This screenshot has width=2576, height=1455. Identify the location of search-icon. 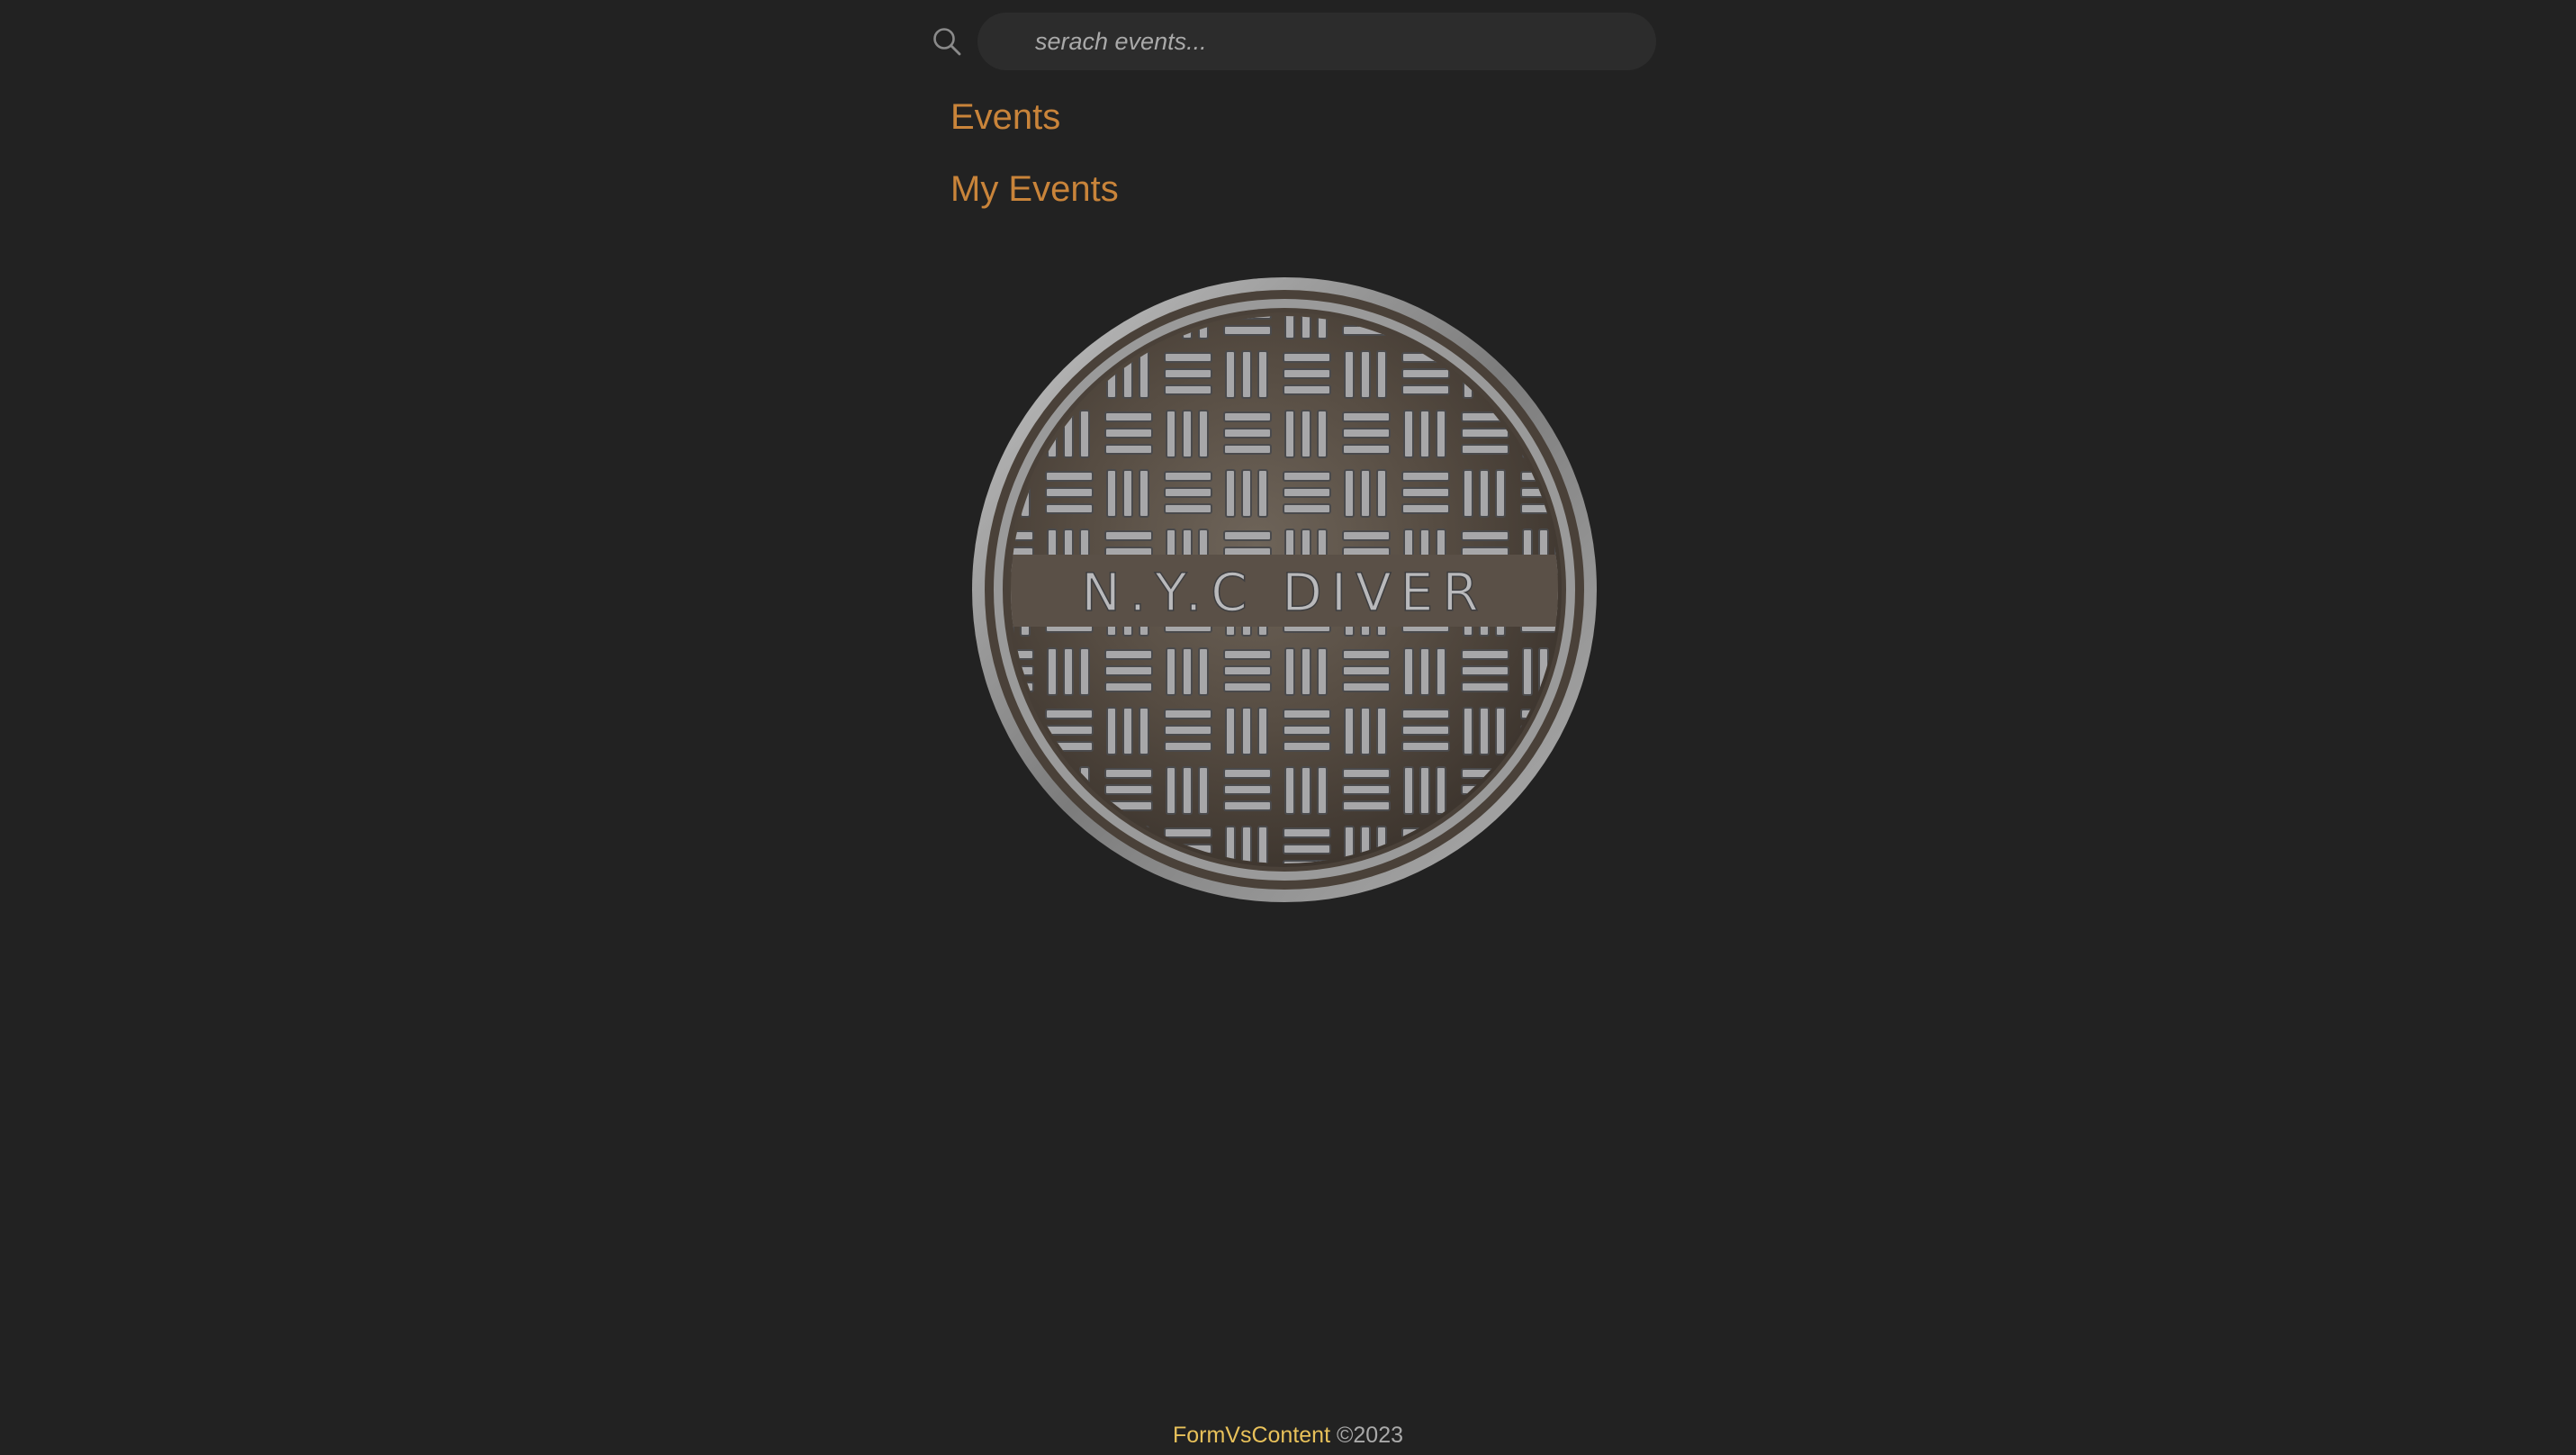
(947, 41).